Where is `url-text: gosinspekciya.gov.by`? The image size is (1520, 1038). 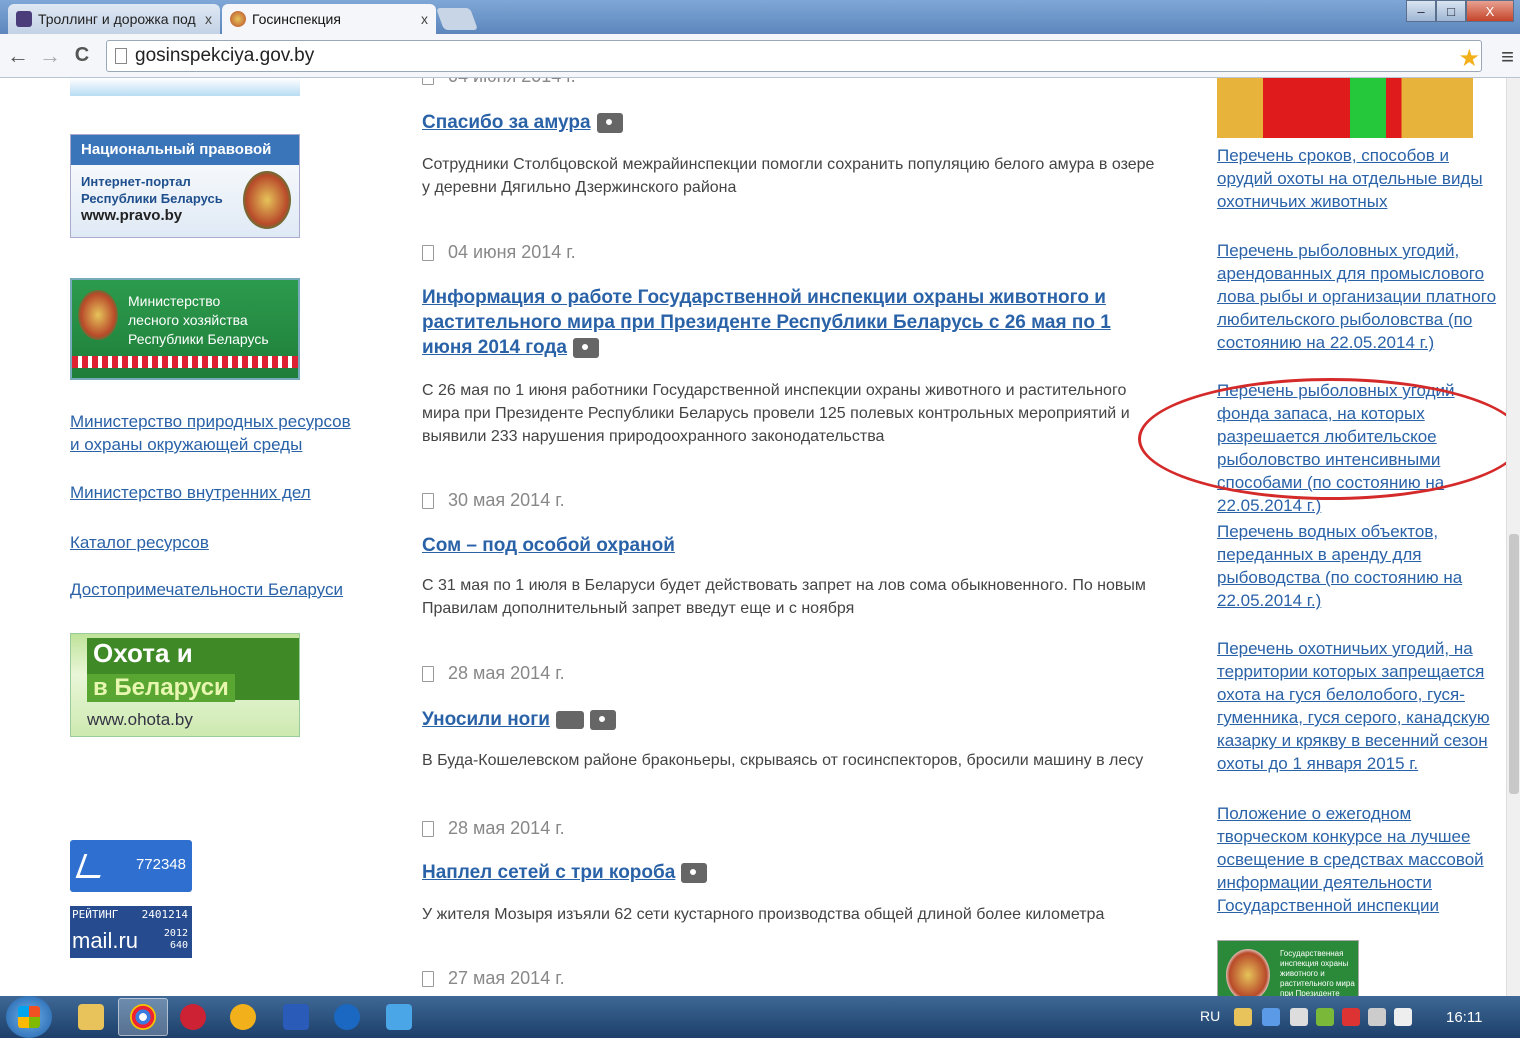
url-text: gosinspekciya.gov.by is located at coordinates (225, 55).